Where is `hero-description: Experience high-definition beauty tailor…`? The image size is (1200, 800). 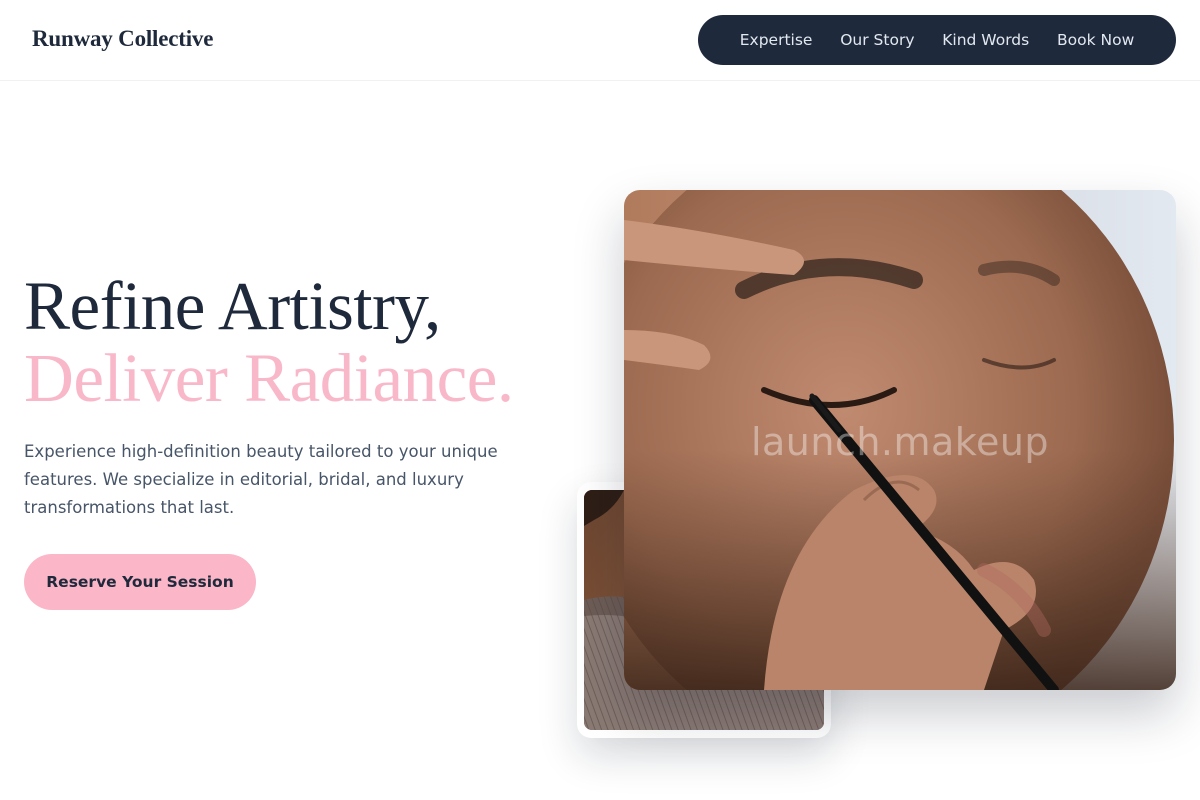
hero-description: Experience high-definition beauty tailor… is located at coordinates (261, 479).